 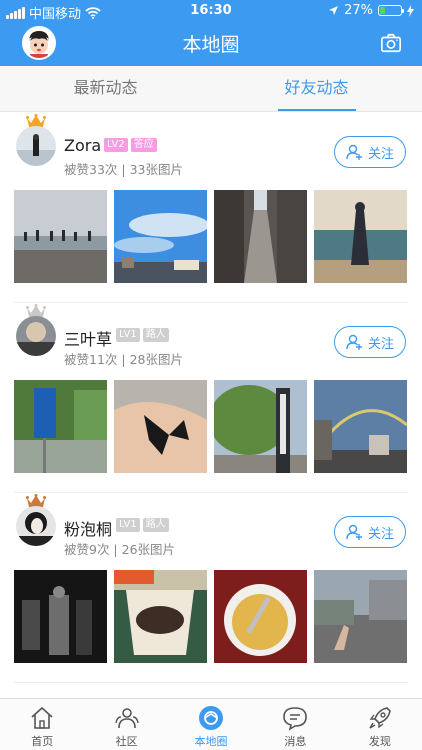 What do you see at coordinates (334, 10) in the screenshot?
I see `location-arrow-icon` at bounding box center [334, 10].